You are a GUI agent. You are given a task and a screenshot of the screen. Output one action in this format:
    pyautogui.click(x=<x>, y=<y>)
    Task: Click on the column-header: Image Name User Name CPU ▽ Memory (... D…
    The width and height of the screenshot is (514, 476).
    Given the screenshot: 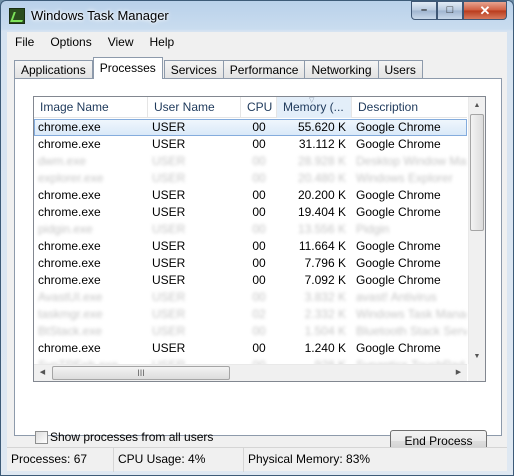 What is the action you would take?
    pyautogui.click(x=250, y=107)
    